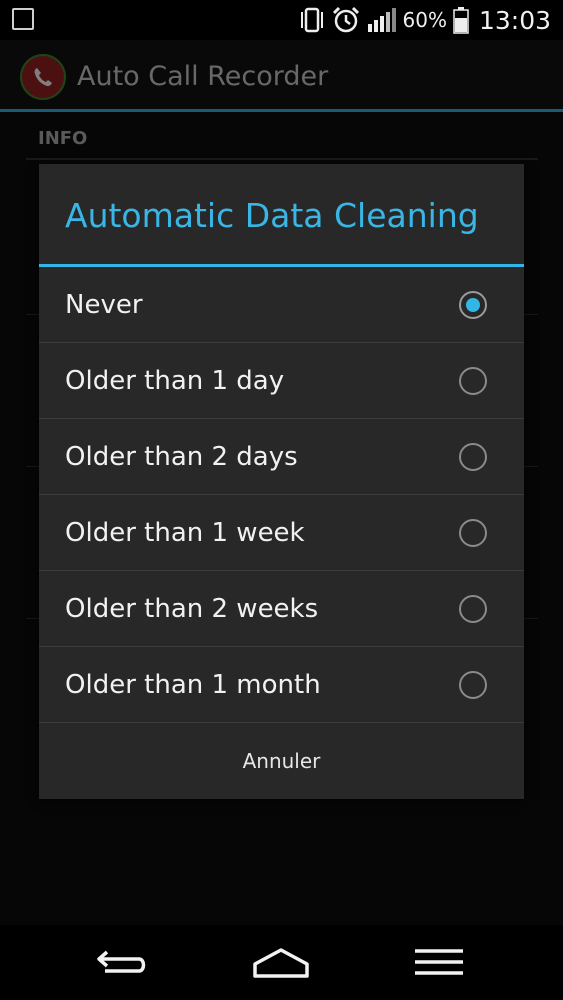 This screenshot has height=1000, width=563. Describe the element at coordinates (175, 381) in the screenshot. I see `option-label: Older than 1 day` at that location.